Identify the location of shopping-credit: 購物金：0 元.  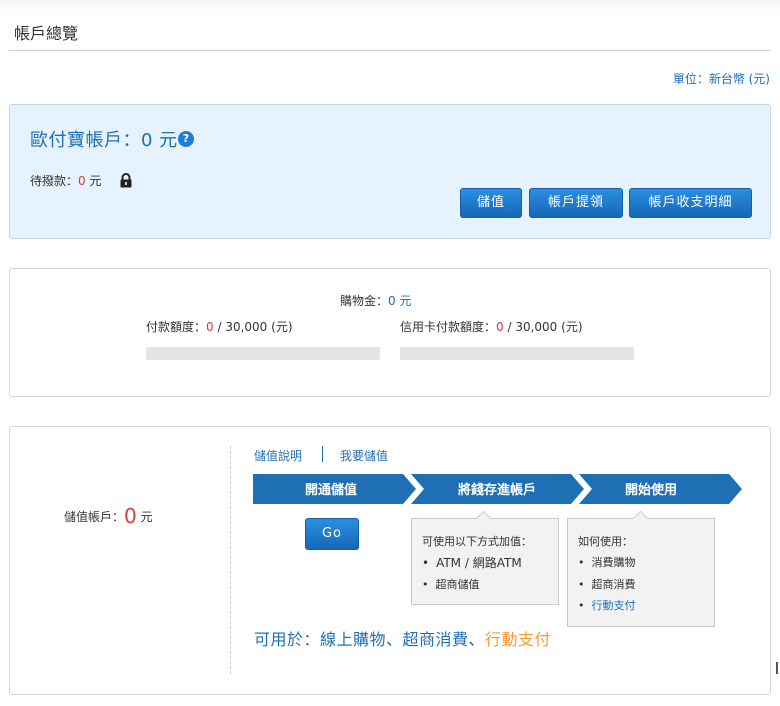
(375, 300).